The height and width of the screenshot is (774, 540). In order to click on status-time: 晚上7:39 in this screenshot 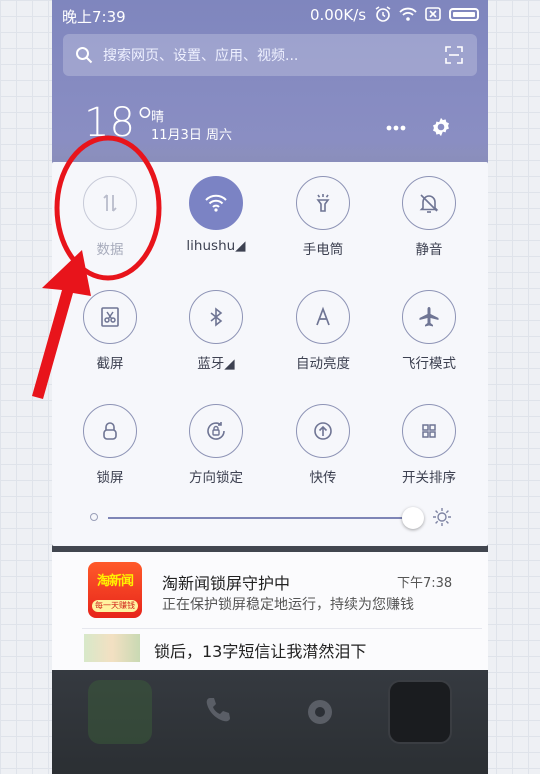, I will do `click(94, 17)`.